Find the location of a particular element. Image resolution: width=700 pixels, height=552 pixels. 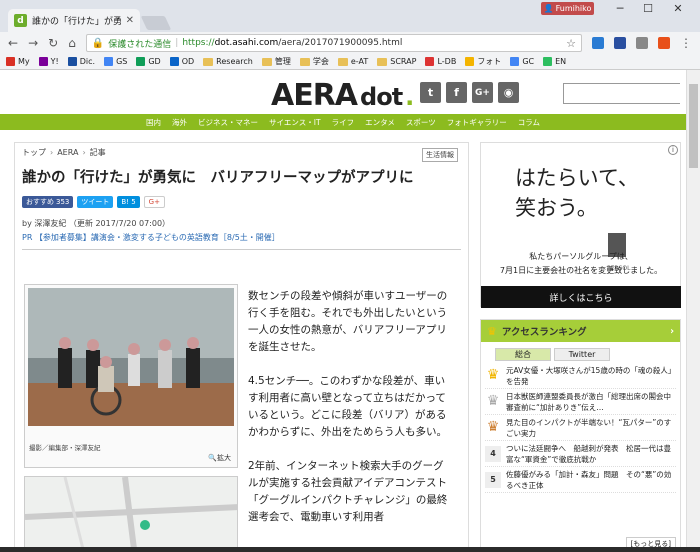

office-icon is located at coordinates (664, 43).